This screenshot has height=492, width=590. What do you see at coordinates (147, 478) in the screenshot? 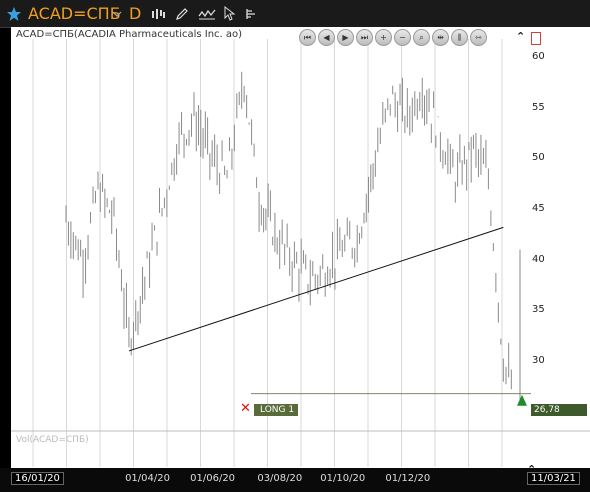
I see `x-tick-label: 01/04/20` at bounding box center [147, 478].